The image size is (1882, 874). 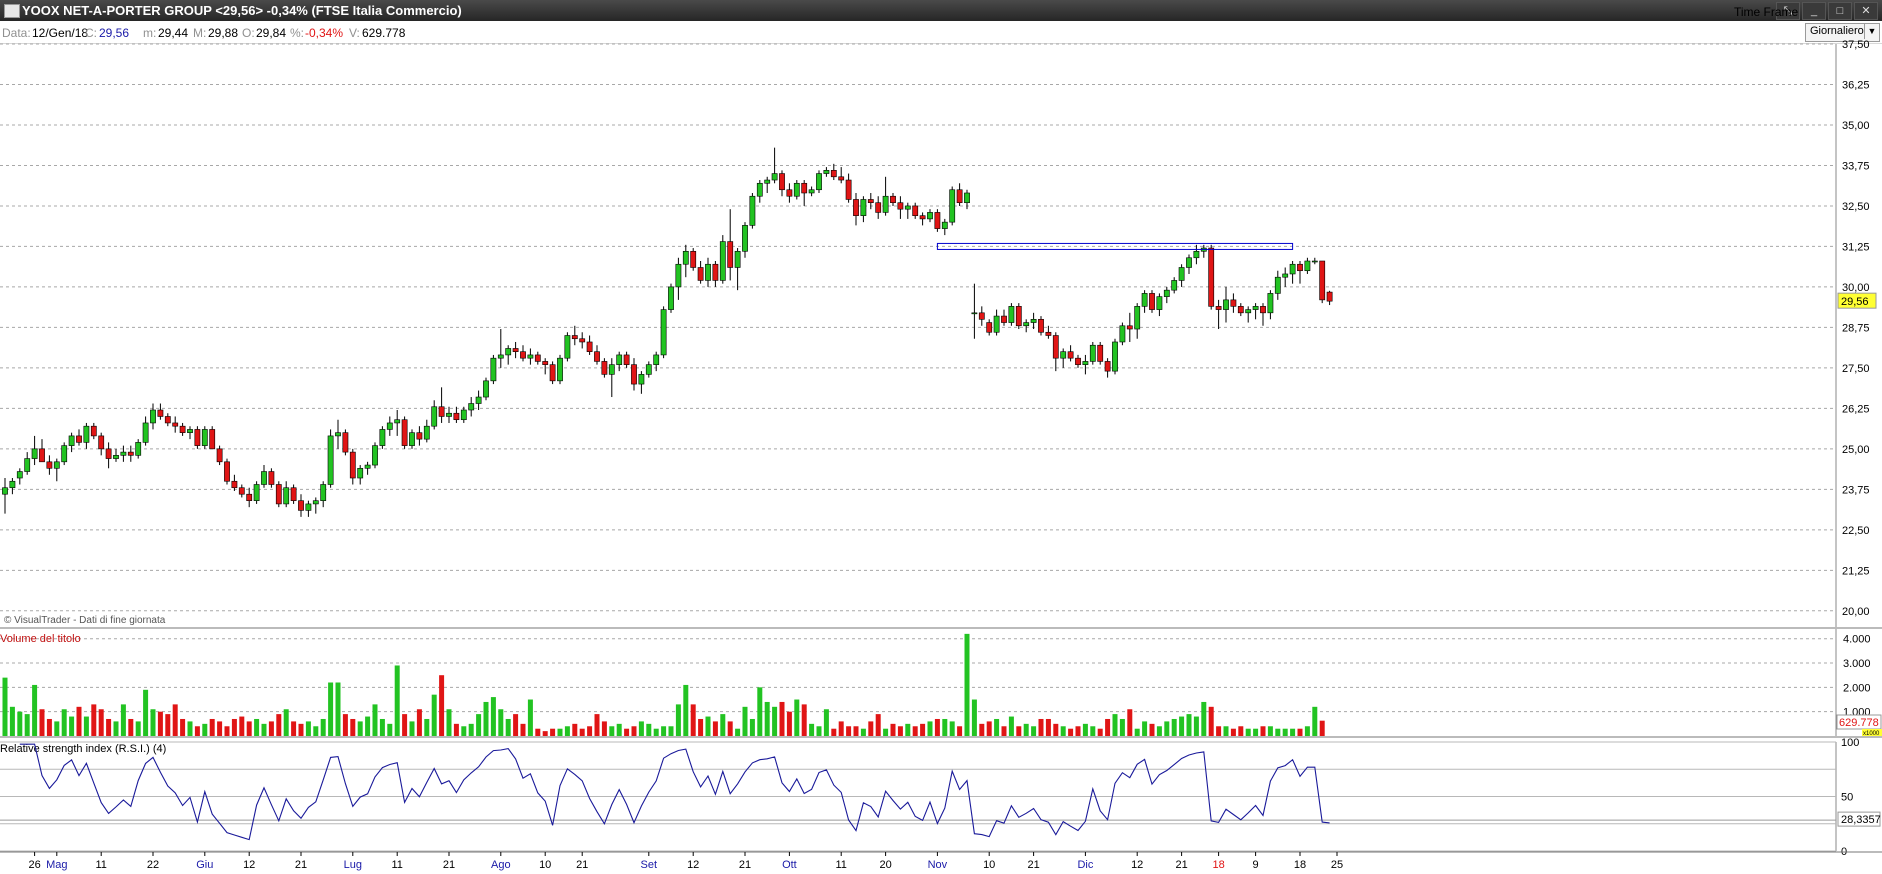 What do you see at coordinates (301, 865) in the screenshot?
I see `x-tick-label: 21` at bounding box center [301, 865].